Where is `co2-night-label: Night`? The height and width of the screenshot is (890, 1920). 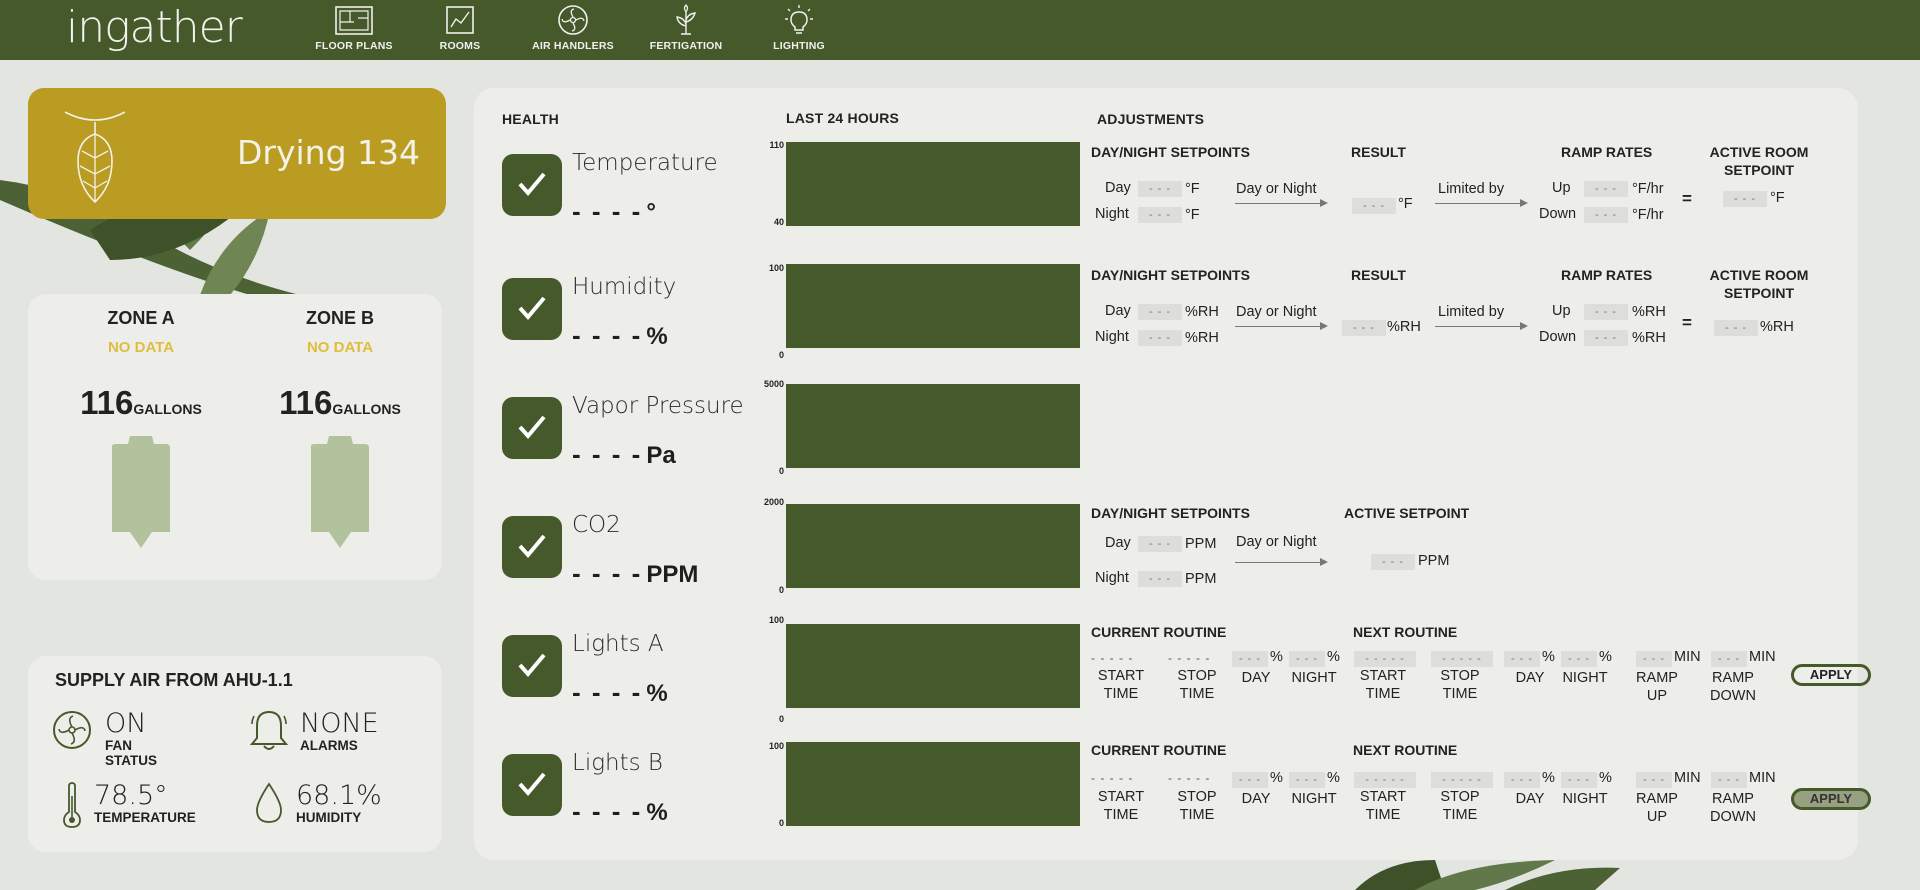
co2-night-label: Night is located at coordinates (1112, 578).